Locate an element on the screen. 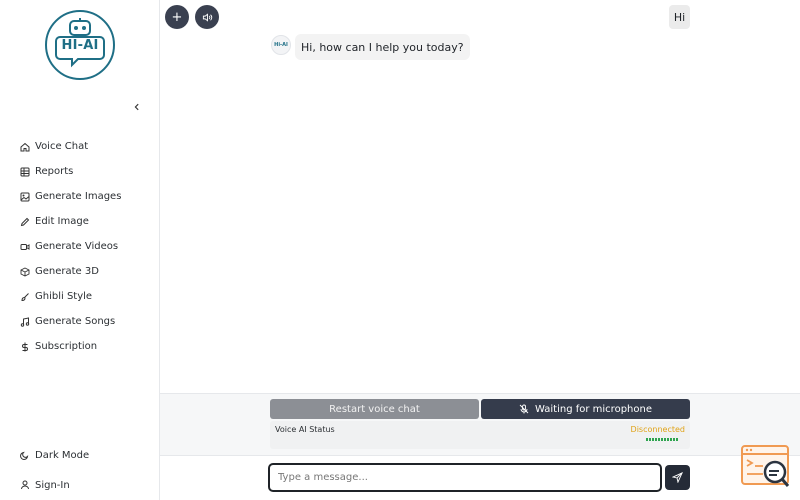 The height and width of the screenshot is (500, 800). sidebar-item-voice-chat: Voice Chat is located at coordinates (70, 146).